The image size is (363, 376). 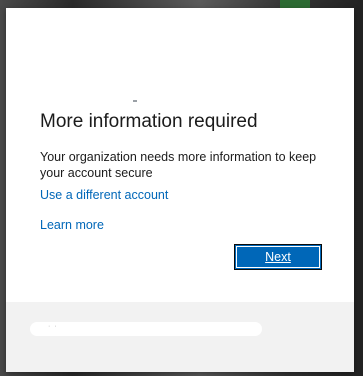 I want to click on page-title: More information required, so click(x=149, y=121).